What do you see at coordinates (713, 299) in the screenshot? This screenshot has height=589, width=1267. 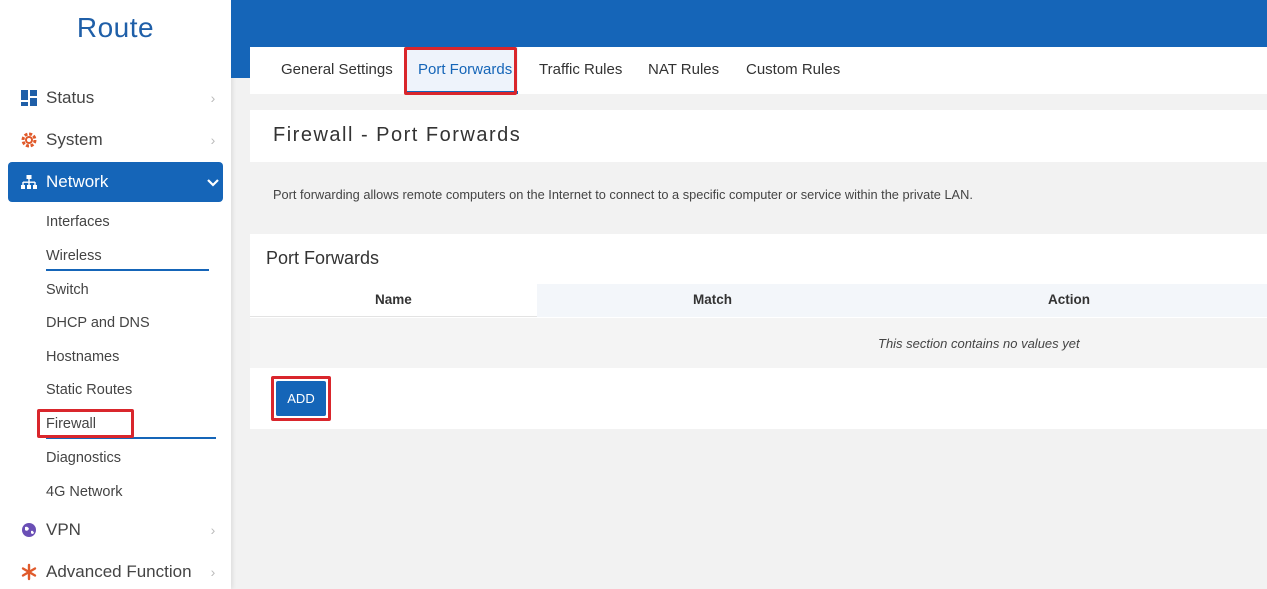 I see `column-header-match: Match` at bounding box center [713, 299].